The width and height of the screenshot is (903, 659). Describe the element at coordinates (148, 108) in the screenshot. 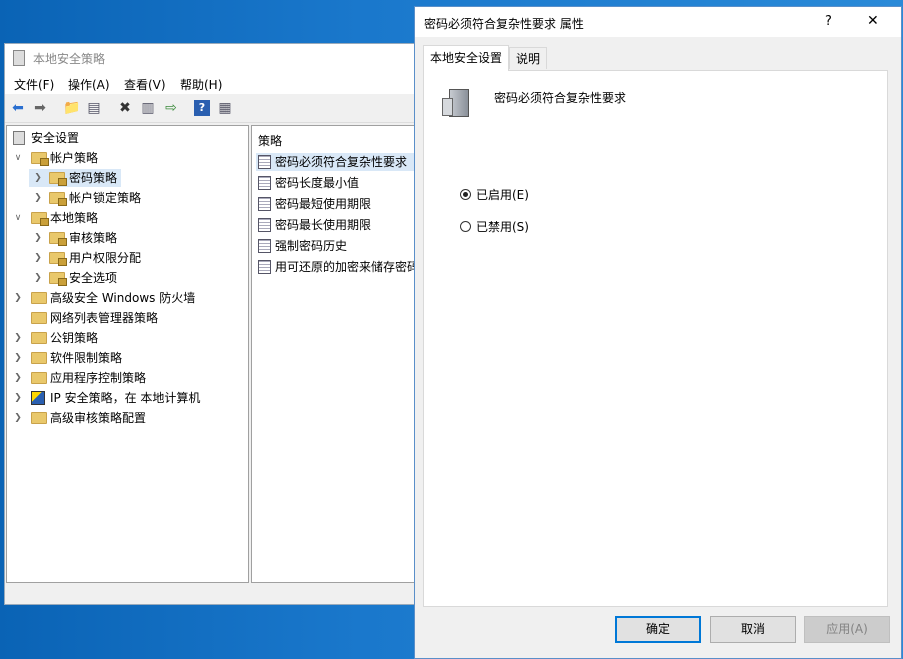

I see `properties-icon: ▥` at that location.